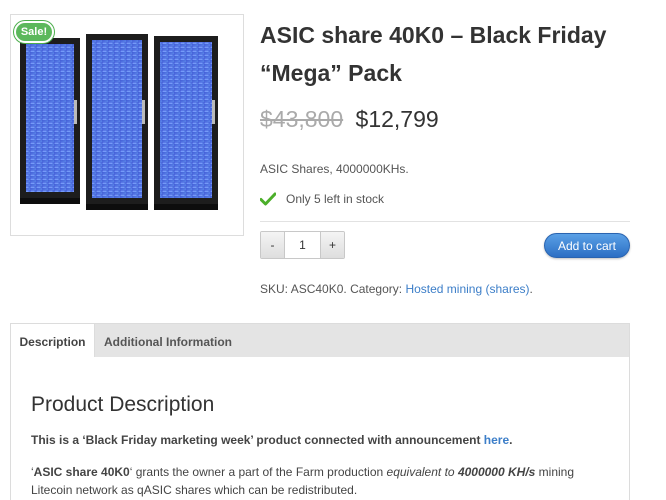  I want to click on add-to-cart-button: Add to cart, so click(587, 245).